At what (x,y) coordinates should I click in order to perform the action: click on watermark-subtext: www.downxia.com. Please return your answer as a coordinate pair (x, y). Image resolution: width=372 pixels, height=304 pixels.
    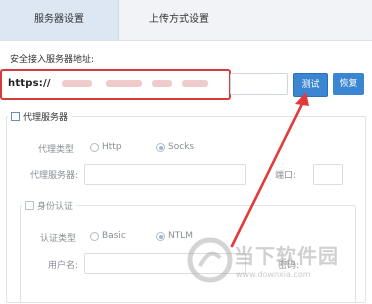
    Looking at the image, I should click on (273, 274).